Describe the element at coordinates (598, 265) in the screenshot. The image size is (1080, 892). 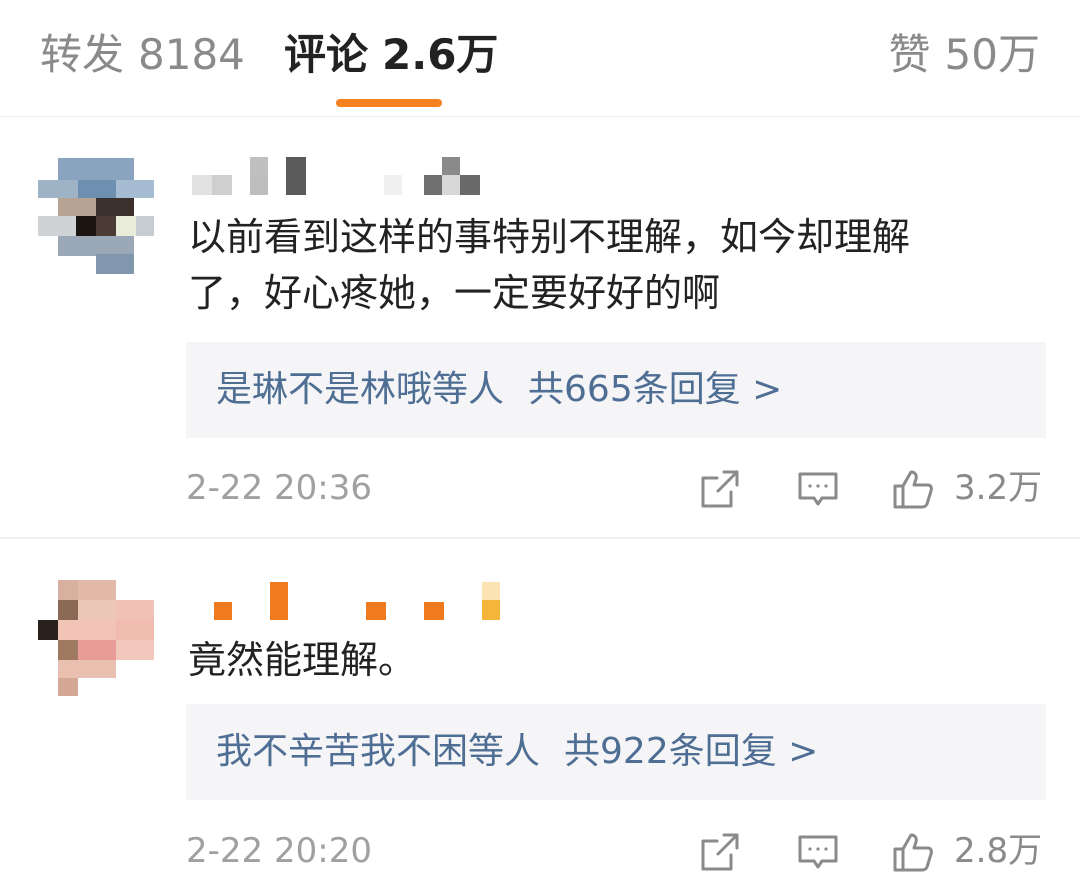
I see `comment-text: 以前看到这样的事特别不理解，如今却理解 了，好心疼她，一定要好好的啊` at that location.